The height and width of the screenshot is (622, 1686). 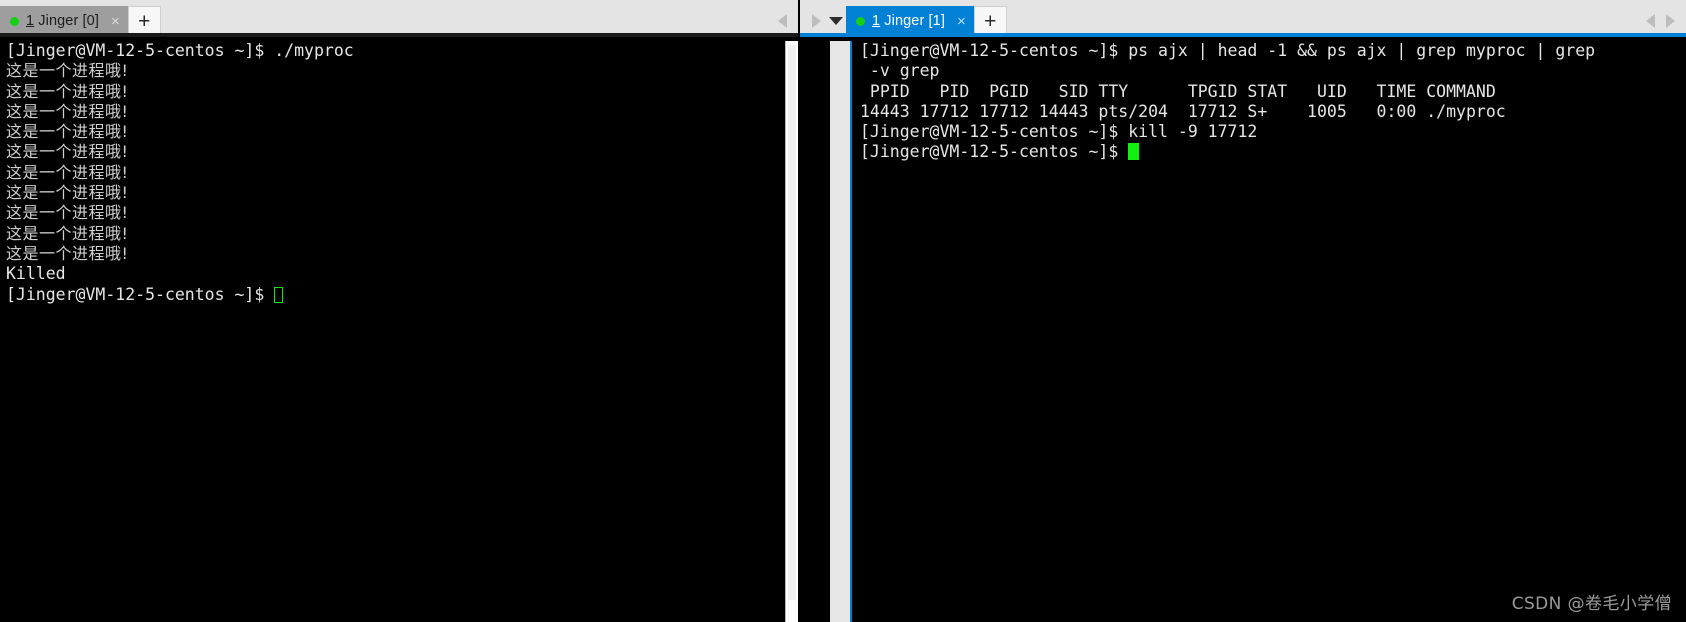 I want to click on left-tab-prev-icon, so click(x=782, y=20).